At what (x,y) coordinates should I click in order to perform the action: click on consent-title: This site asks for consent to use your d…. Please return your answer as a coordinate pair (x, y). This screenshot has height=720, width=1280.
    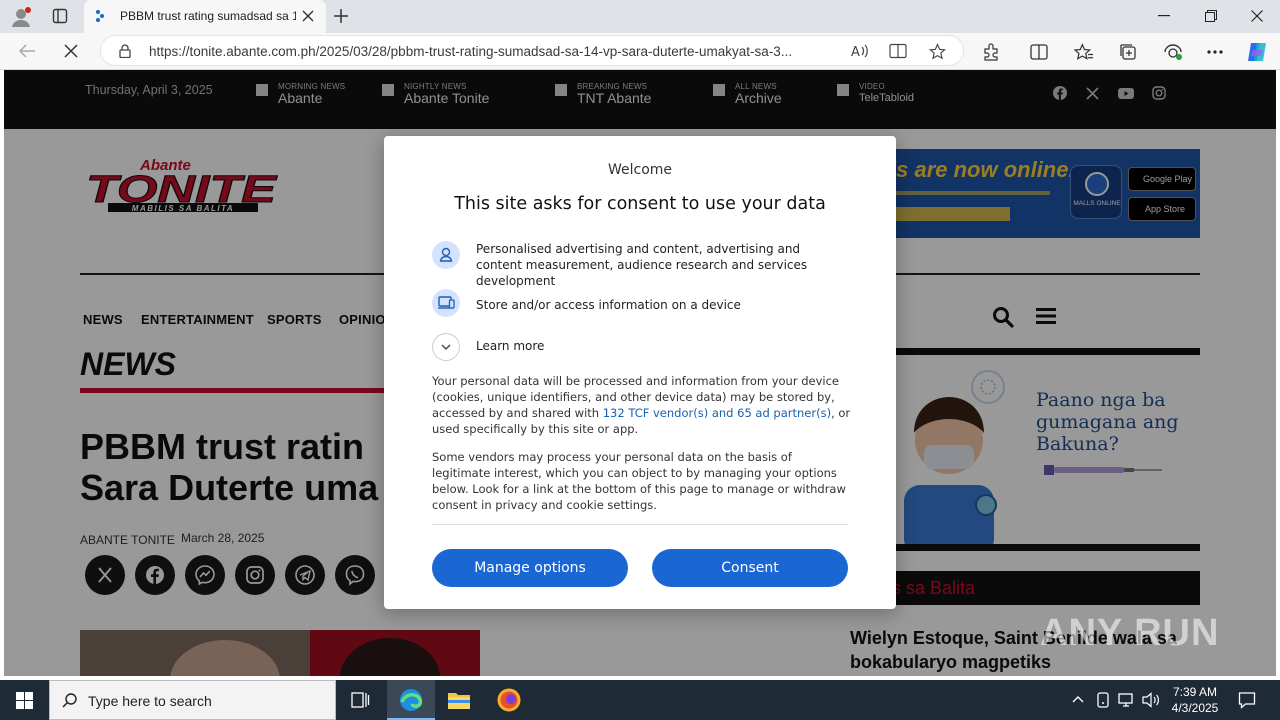
    Looking at the image, I should click on (640, 204).